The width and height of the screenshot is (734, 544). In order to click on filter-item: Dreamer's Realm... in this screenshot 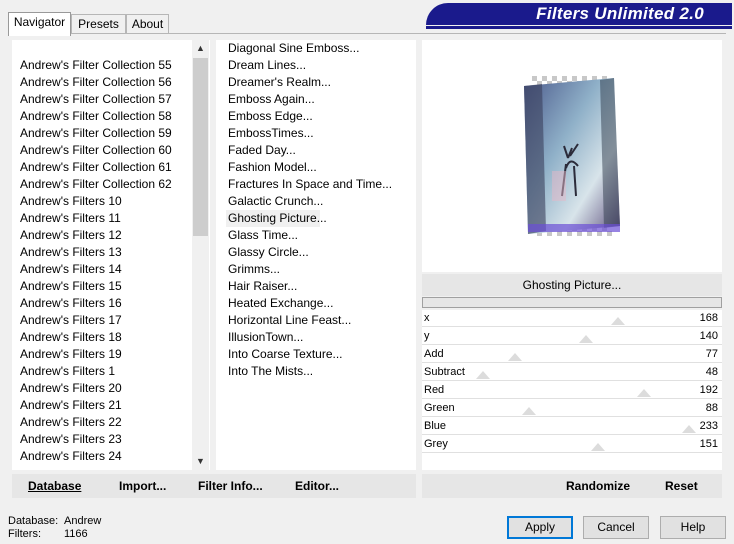, I will do `click(310, 82)`.